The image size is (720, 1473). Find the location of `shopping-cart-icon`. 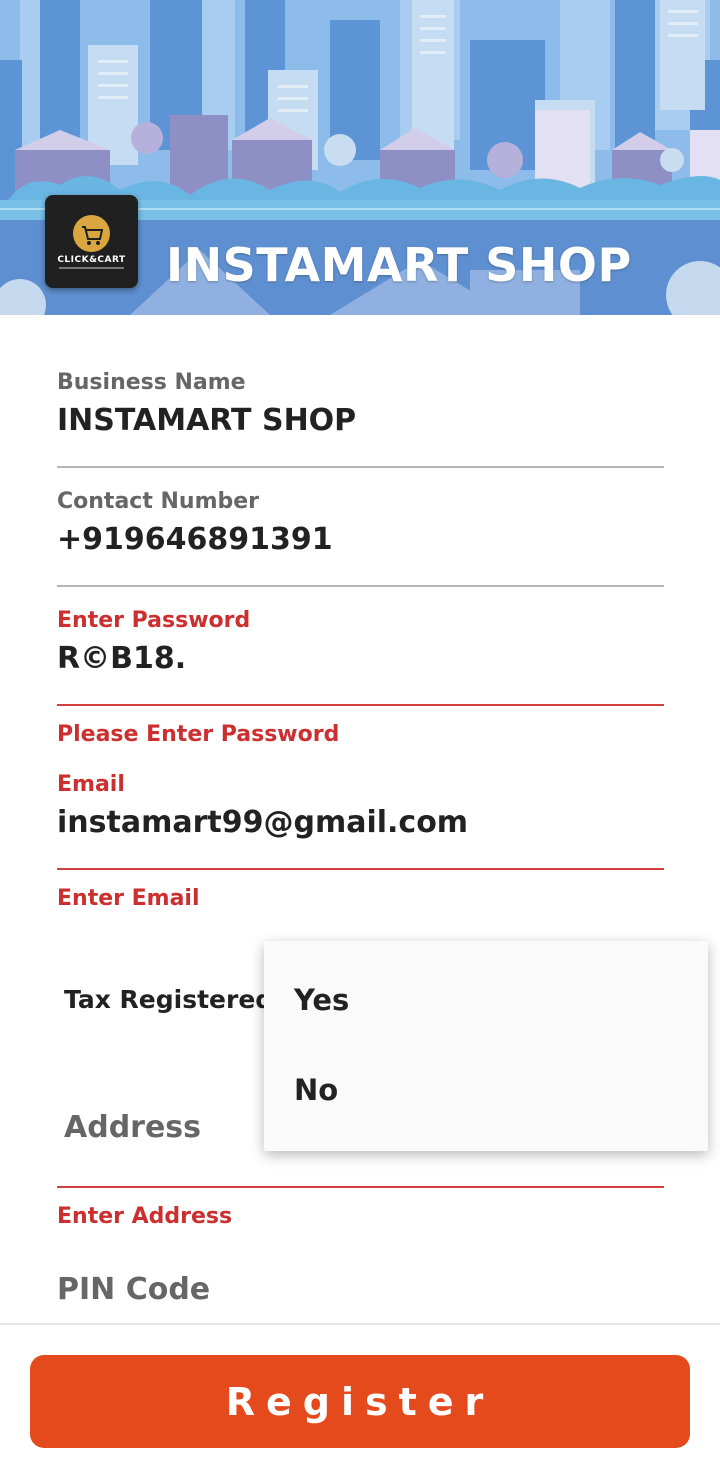

shopping-cart-icon is located at coordinates (91, 233).